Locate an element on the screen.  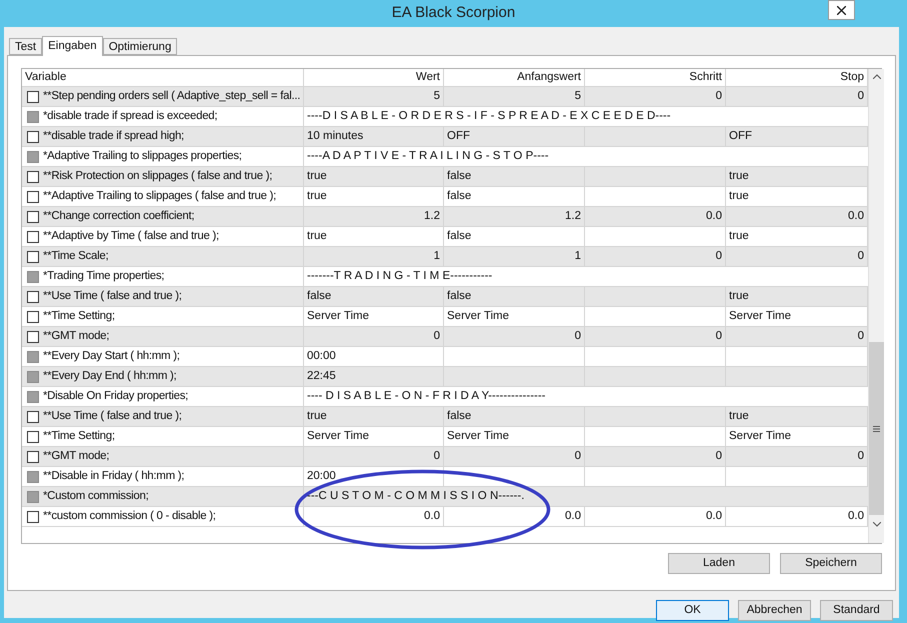
section-divider-text: -------T R A D I N G - T I M E----------- is located at coordinates (400, 276).